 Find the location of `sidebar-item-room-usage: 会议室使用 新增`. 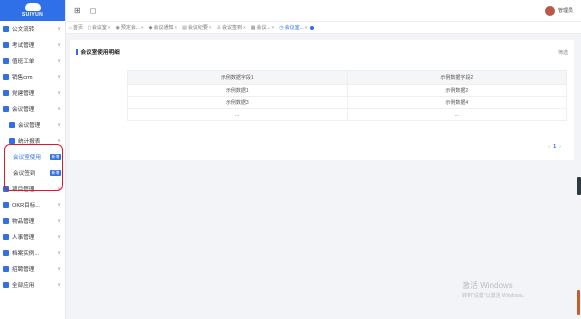

sidebar-item-room-usage: 会议室使用 新增 is located at coordinates (32, 157).